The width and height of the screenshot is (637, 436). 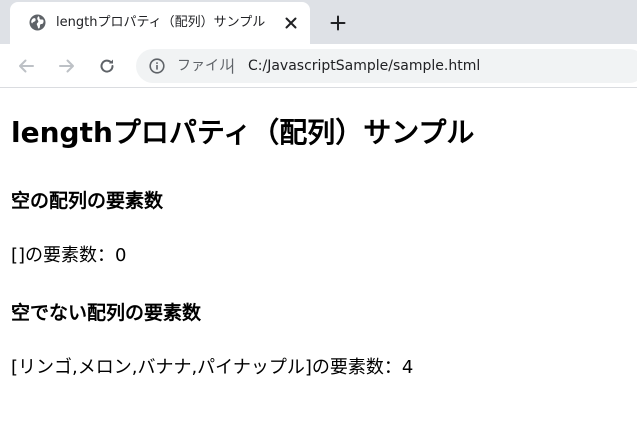 I want to click on close-icon, so click(x=291, y=23).